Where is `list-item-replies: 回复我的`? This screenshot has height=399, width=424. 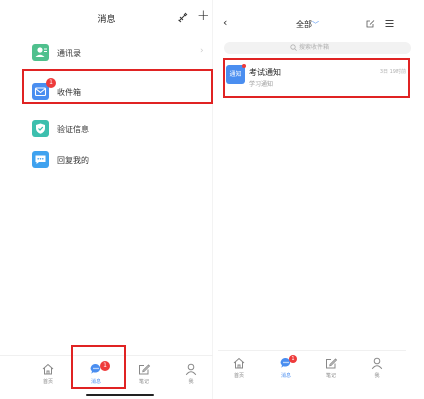
list-item-replies: 回复我的 is located at coordinates (106, 160).